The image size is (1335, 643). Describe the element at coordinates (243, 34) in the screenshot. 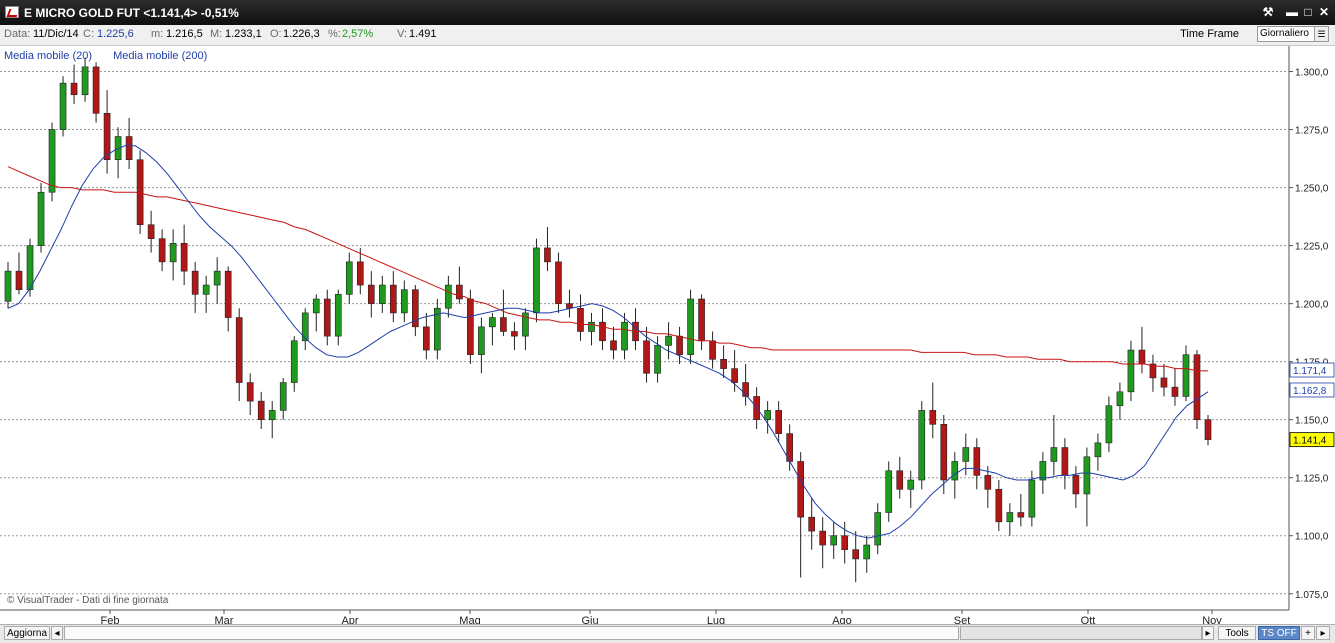

I see `max-value: 1.233,1` at that location.